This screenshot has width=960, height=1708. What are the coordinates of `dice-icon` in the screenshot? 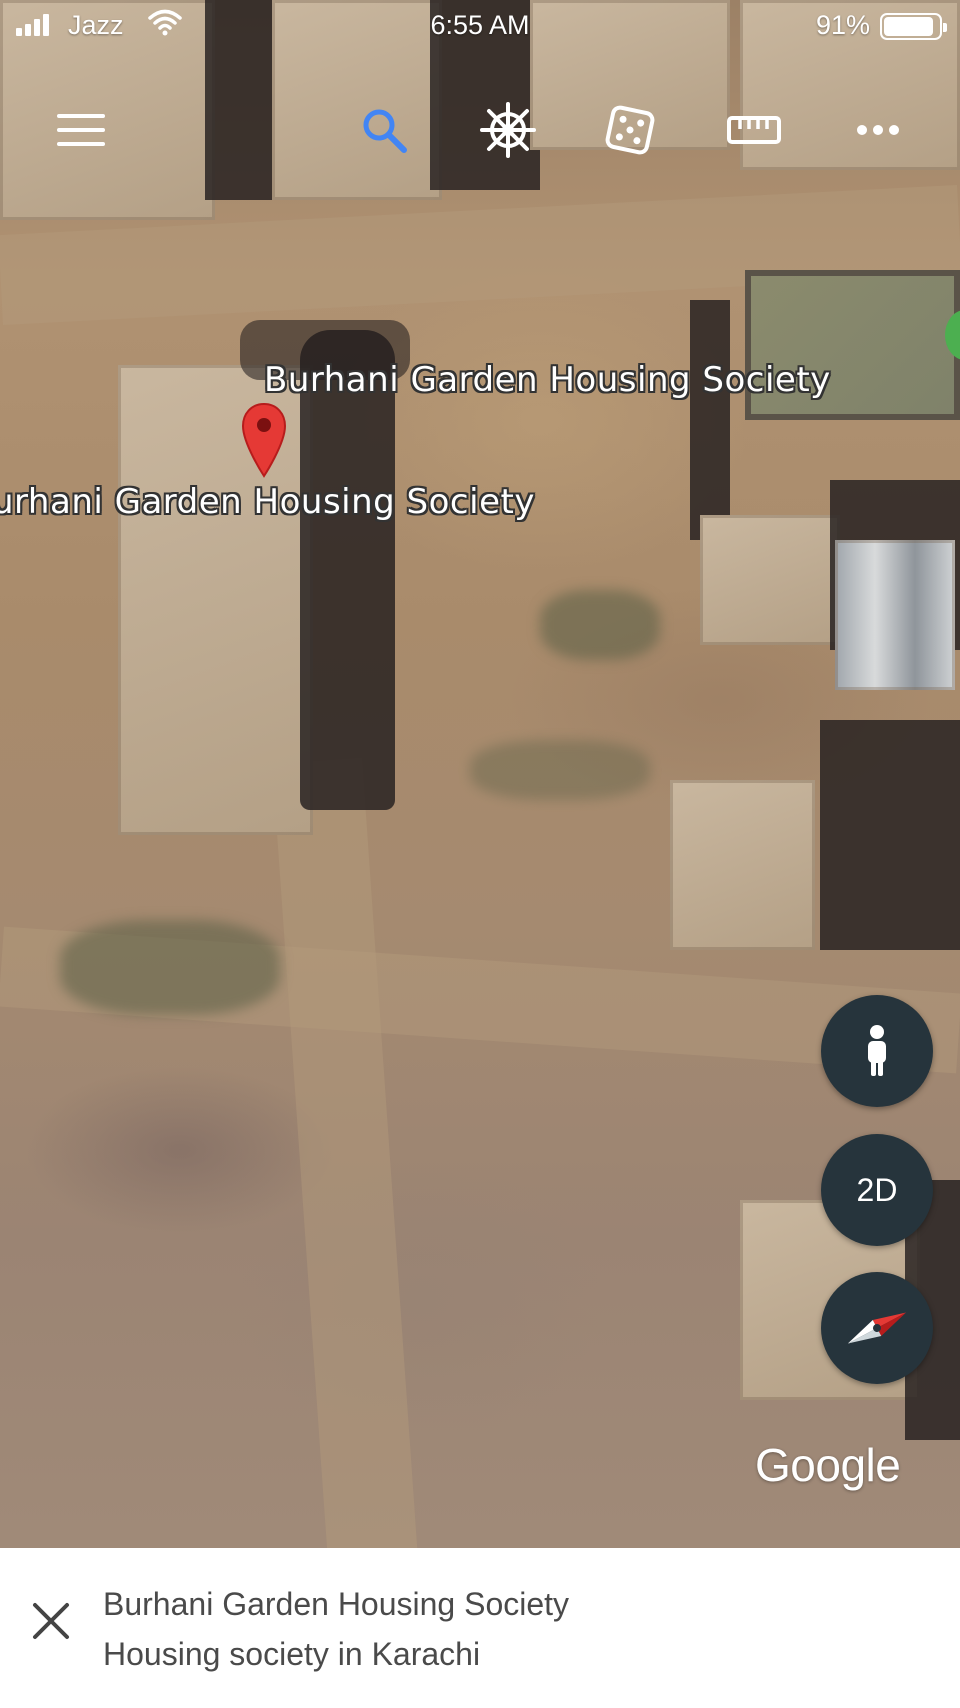 It's located at (630, 130).